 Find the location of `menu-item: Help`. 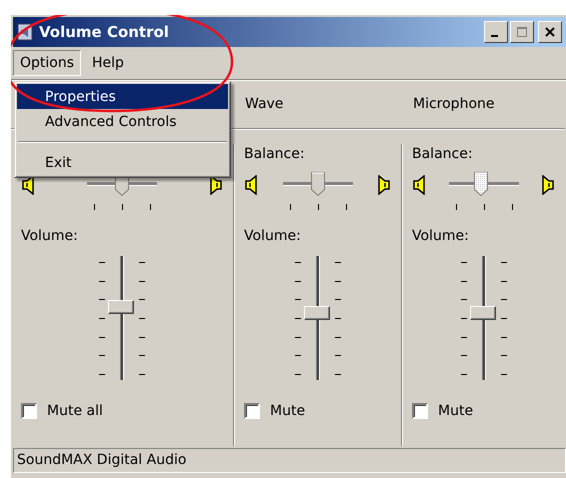

menu-item: Help is located at coordinates (108, 63).